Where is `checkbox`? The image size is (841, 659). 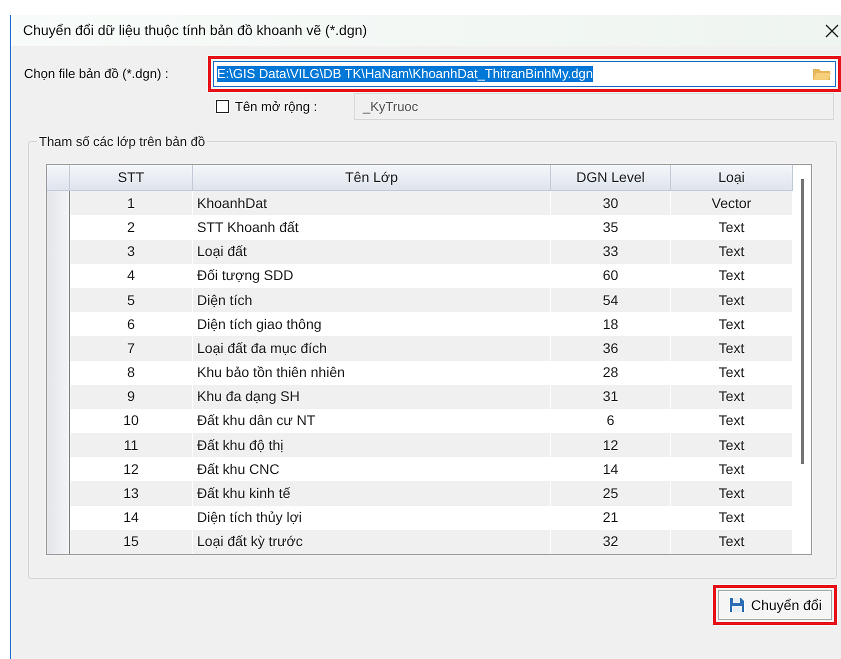
checkbox is located at coordinates (222, 106).